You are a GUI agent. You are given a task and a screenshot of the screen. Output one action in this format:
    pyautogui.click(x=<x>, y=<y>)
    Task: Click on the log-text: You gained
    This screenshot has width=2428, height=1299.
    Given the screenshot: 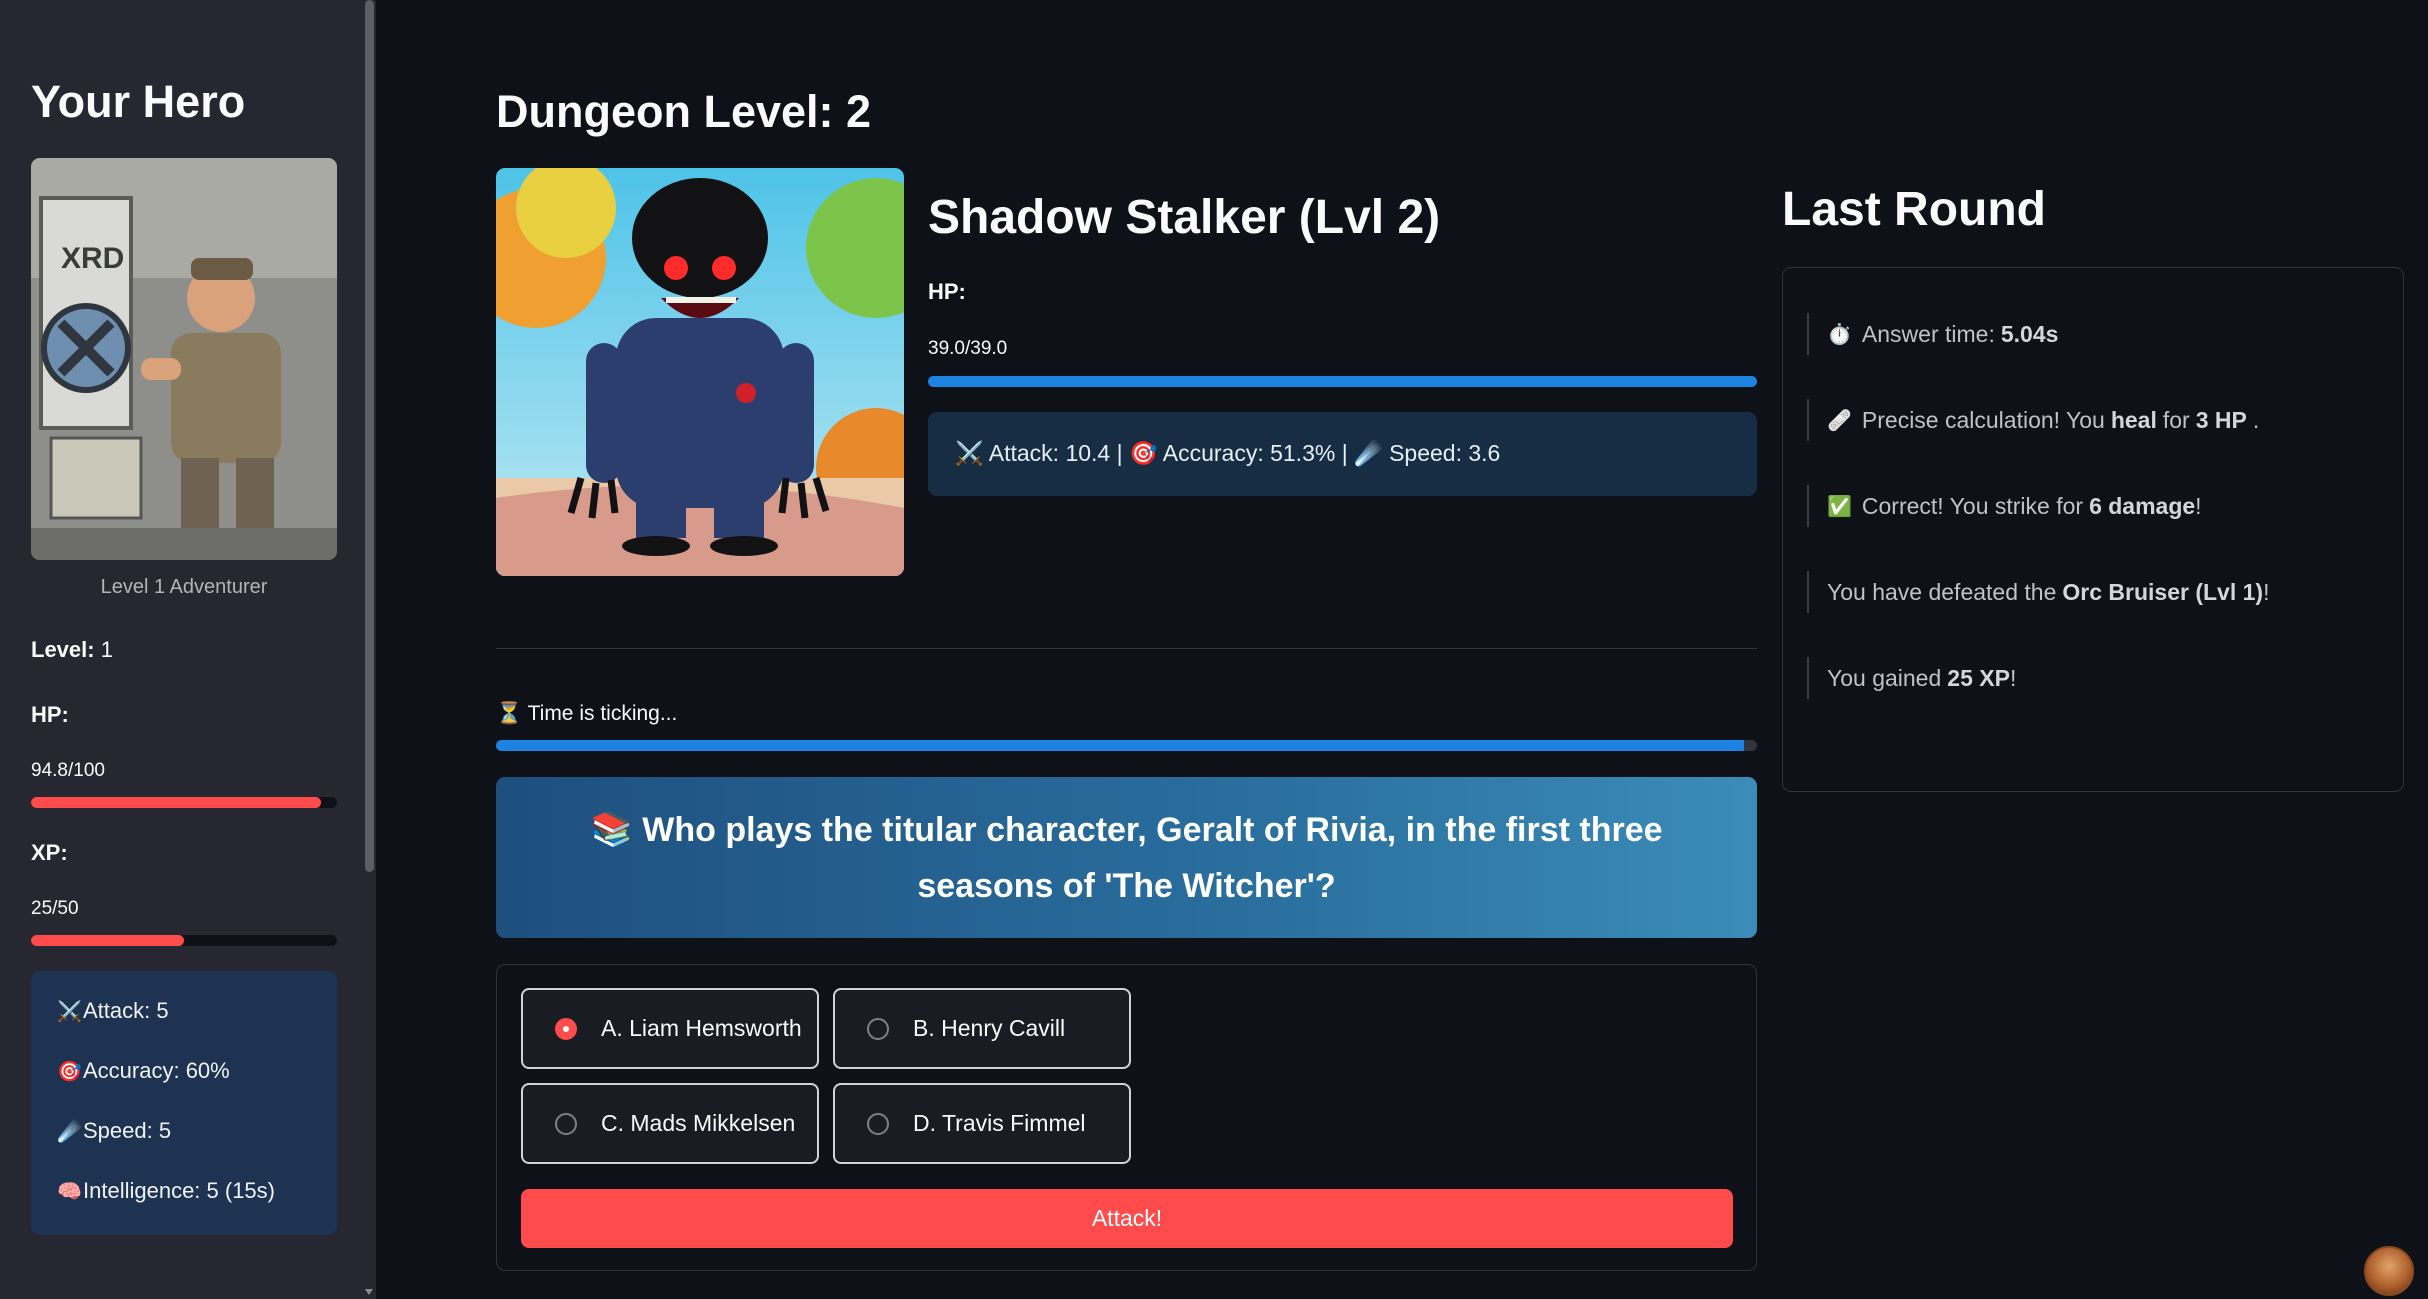 What is the action you would take?
    pyautogui.click(x=1884, y=677)
    